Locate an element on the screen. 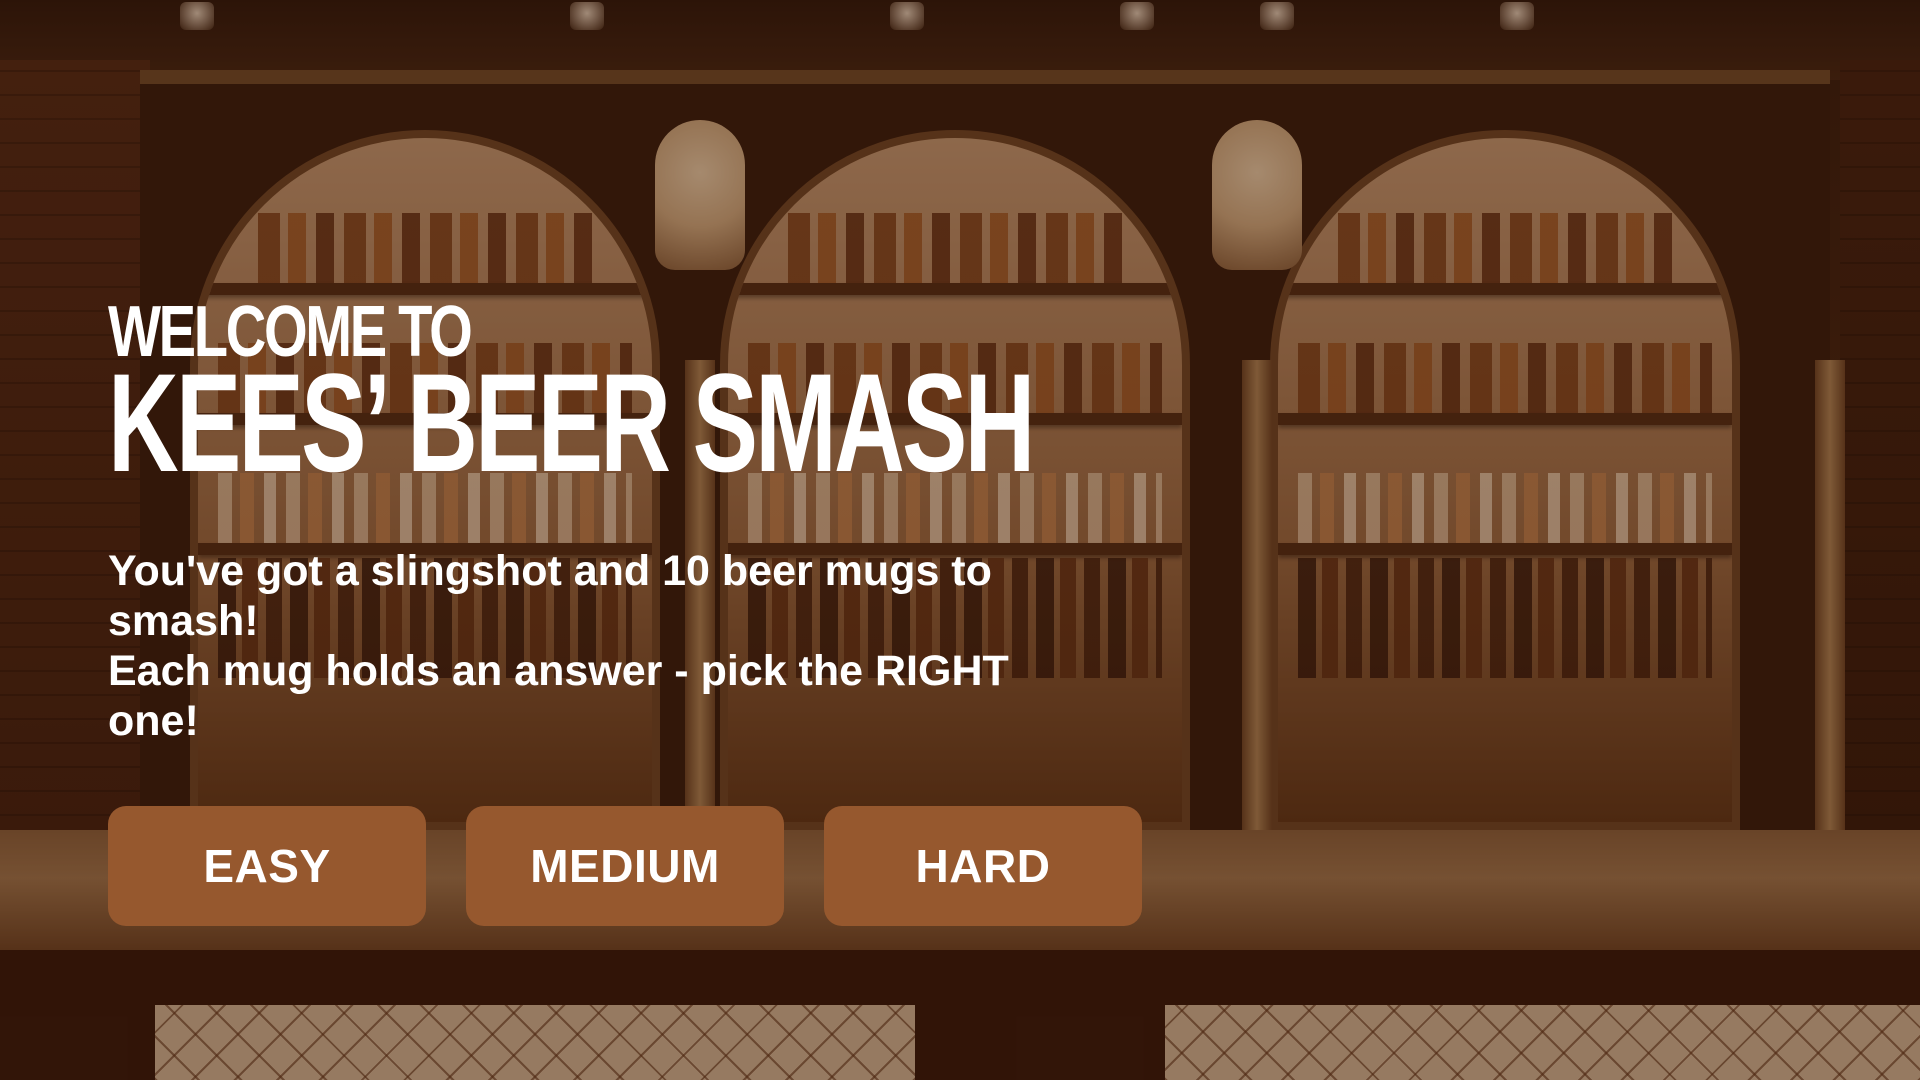 The height and width of the screenshot is (1080, 1920). easy-button: EASY is located at coordinates (267, 866).